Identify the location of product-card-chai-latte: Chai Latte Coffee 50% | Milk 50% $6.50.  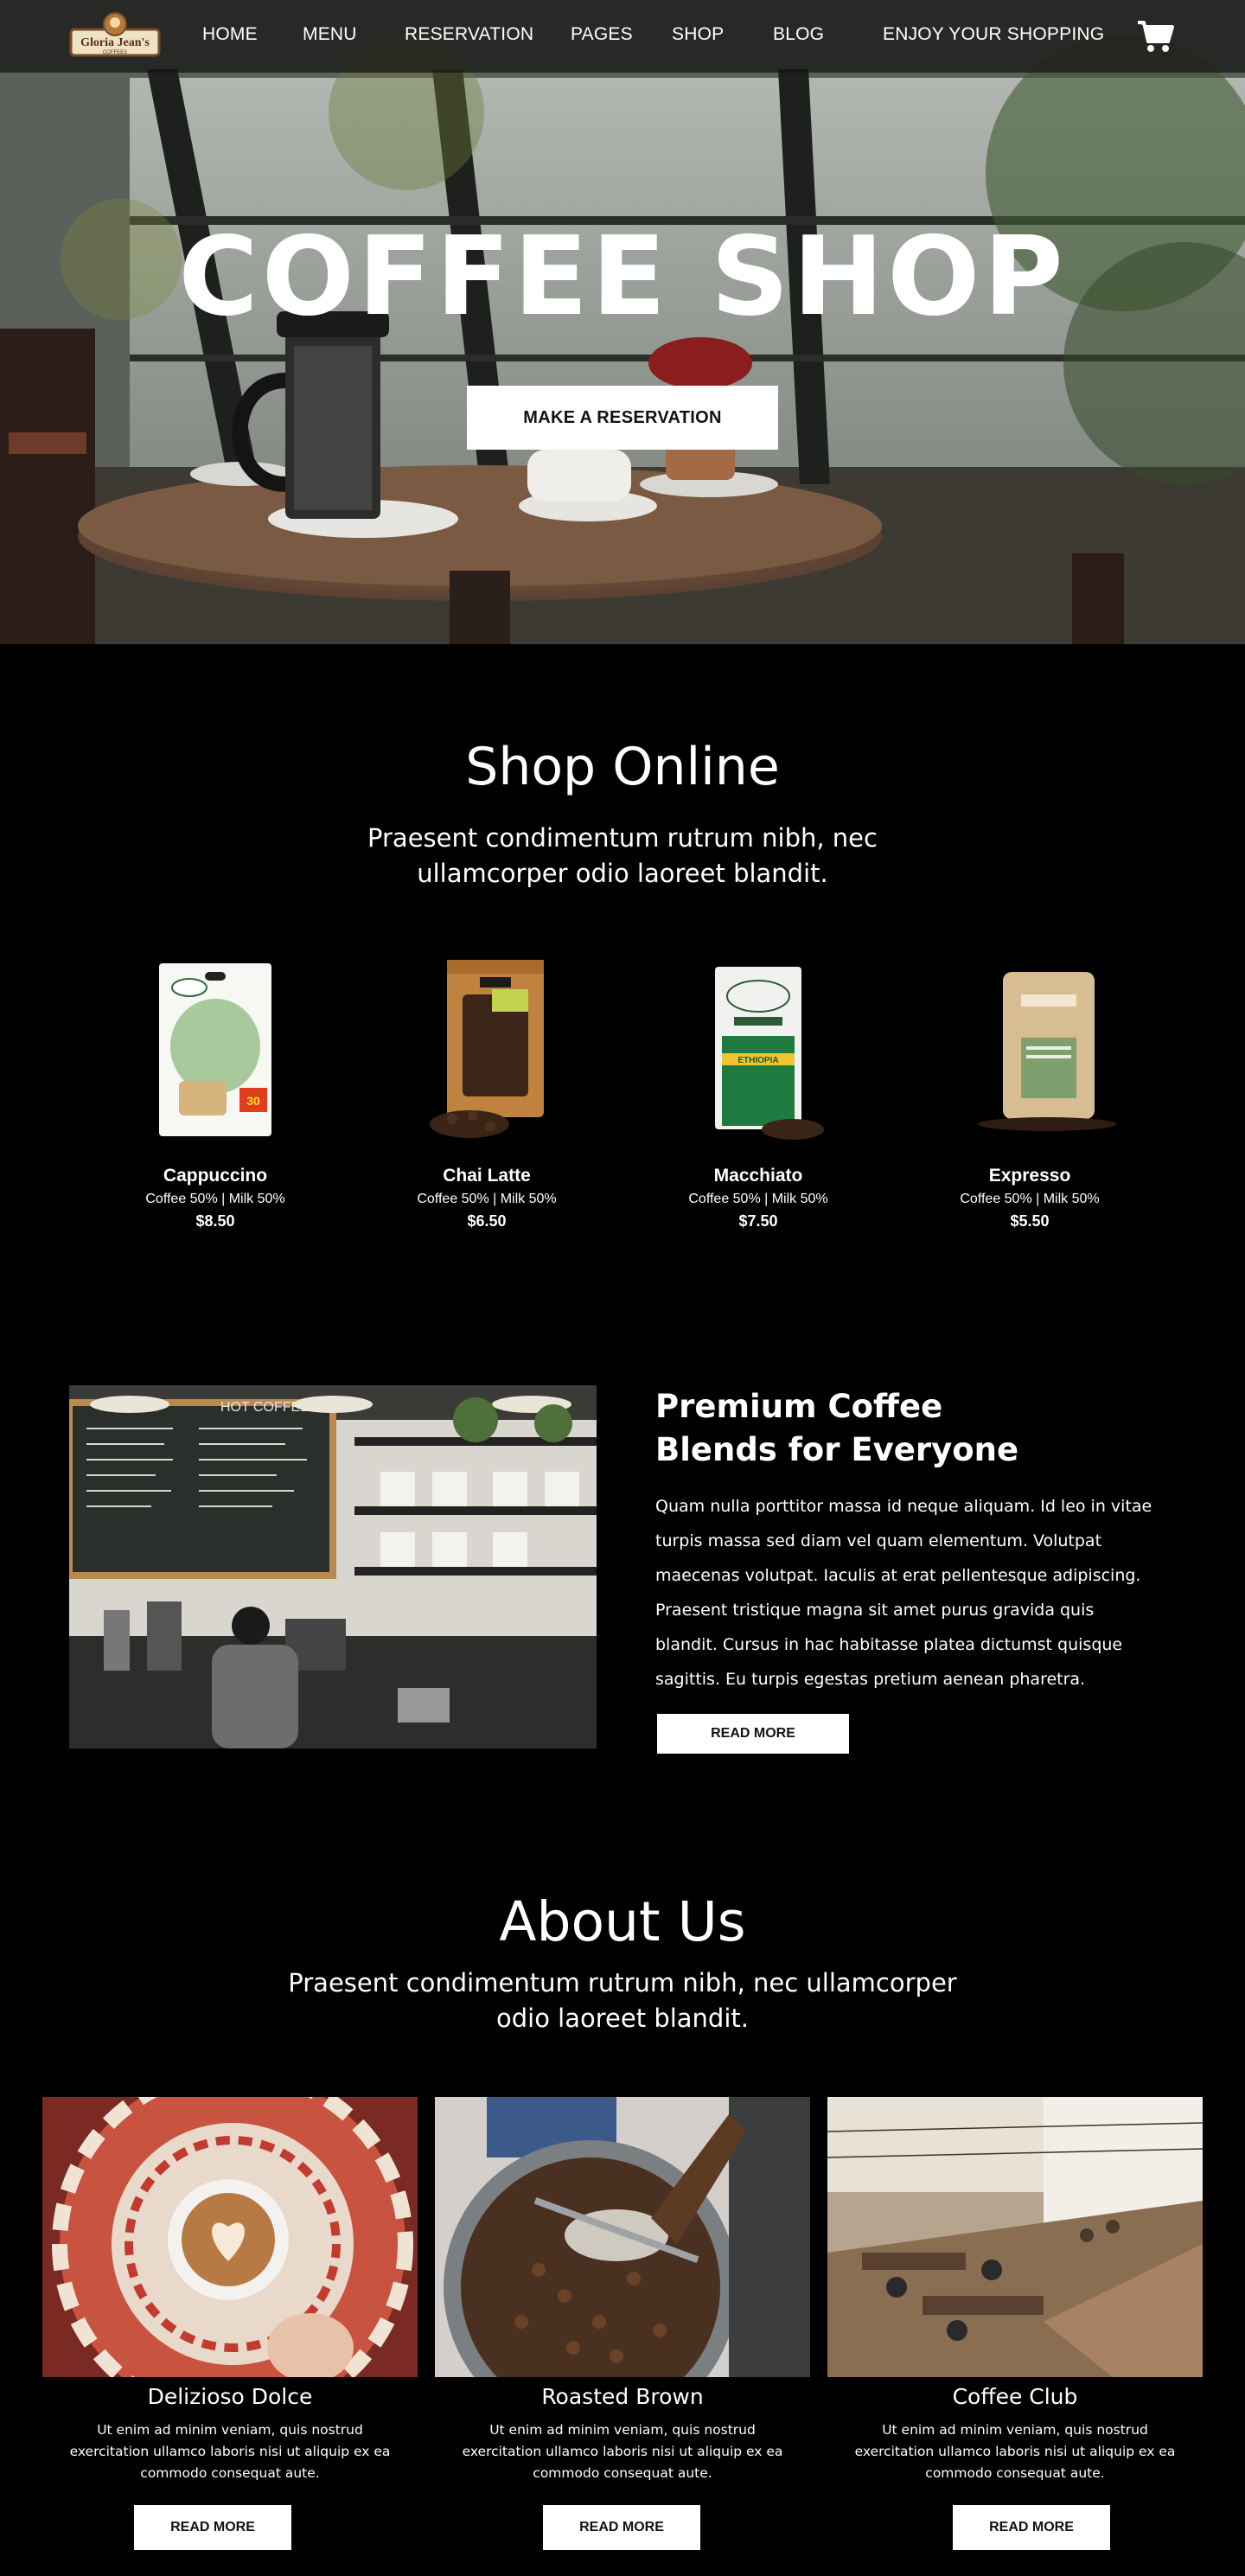
(487, 1086).